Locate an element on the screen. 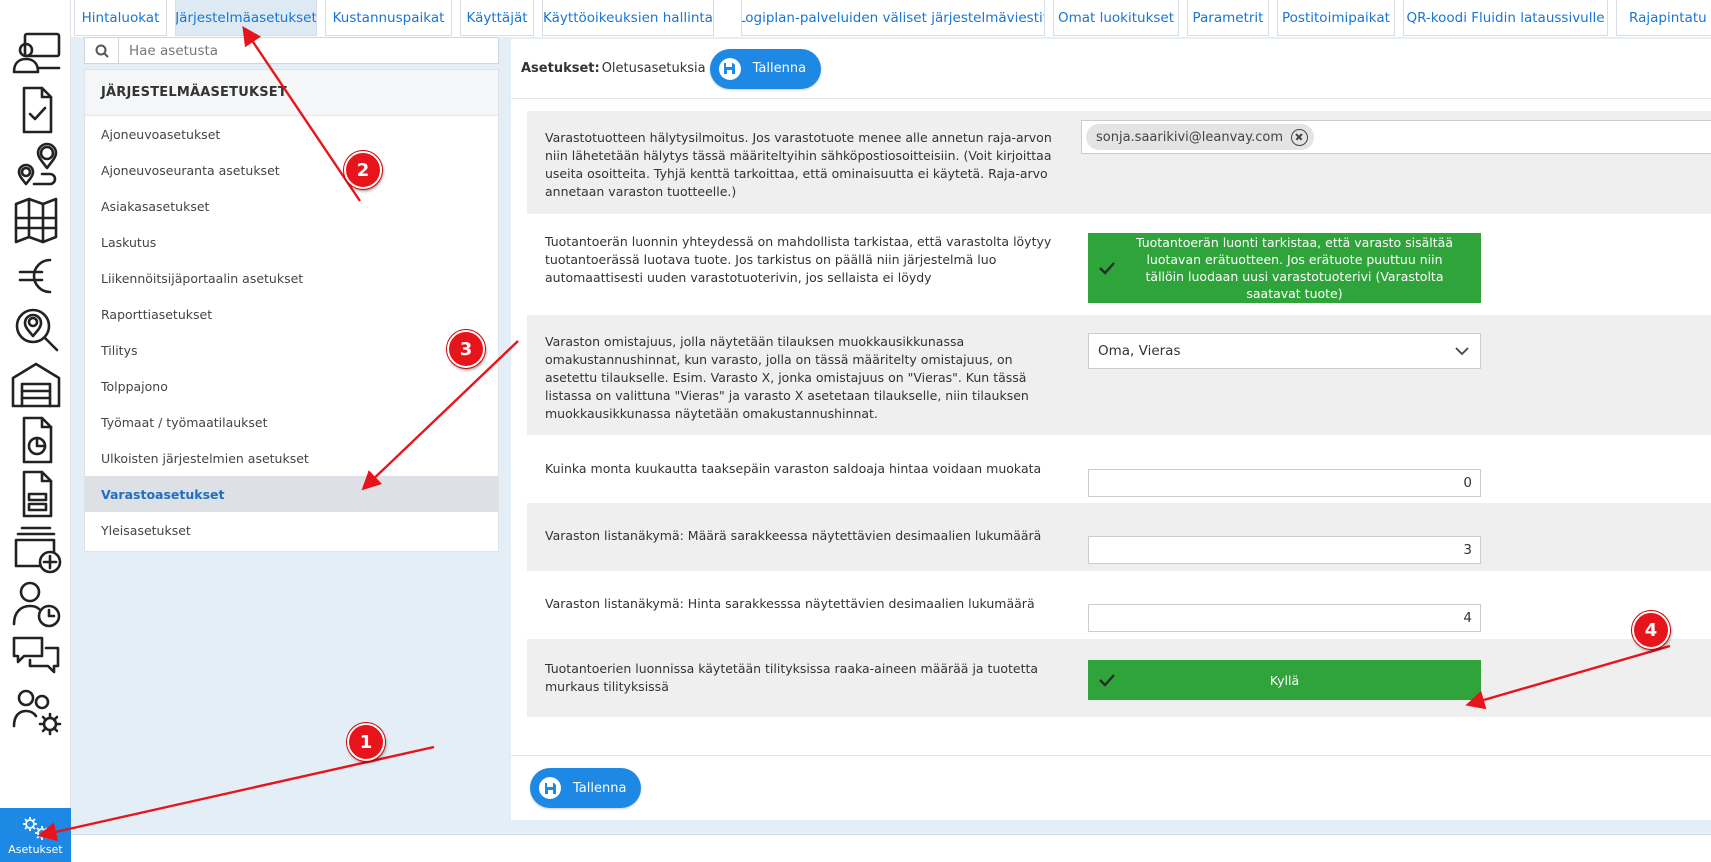 The image size is (1711, 862). menu-item-yleisasetukset: Yleisasetukset is located at coordinates (291, 530).